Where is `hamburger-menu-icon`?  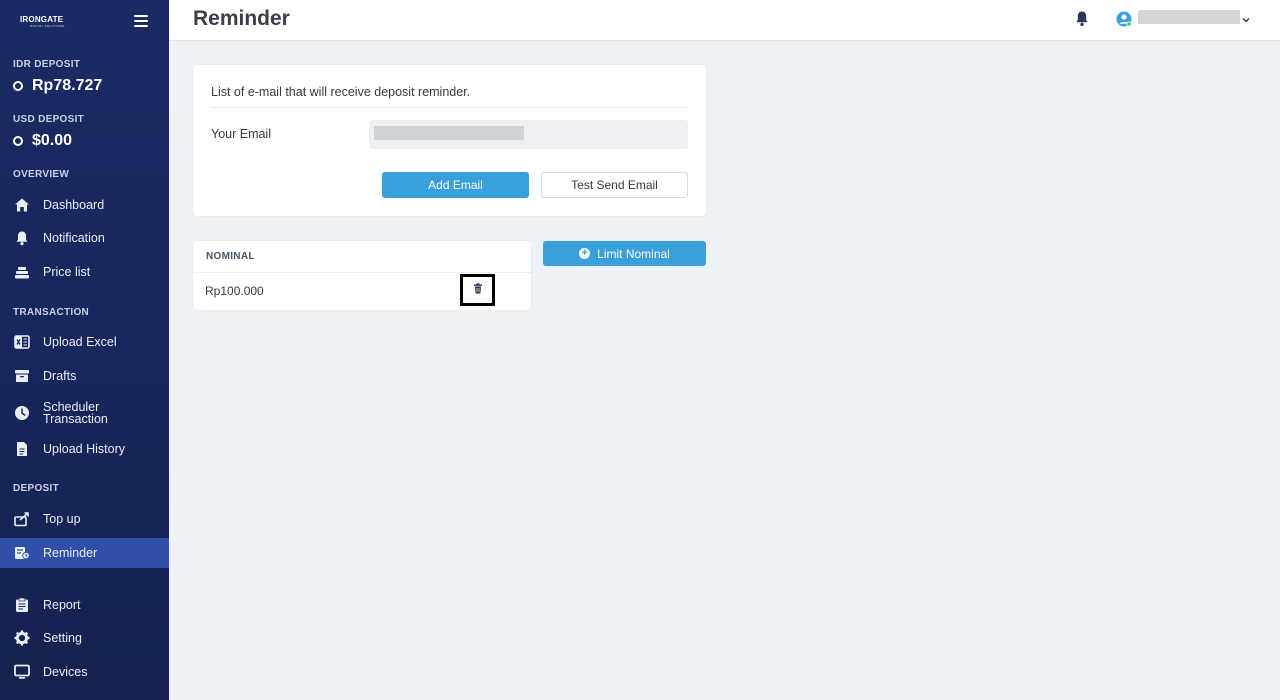 hamburger-menu-icon is located at coordinates (141, 21).